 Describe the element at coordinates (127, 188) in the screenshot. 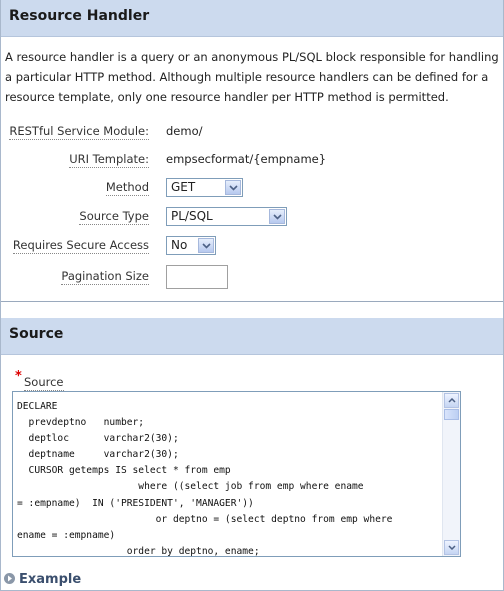

I see `method-label: Method` at that location.